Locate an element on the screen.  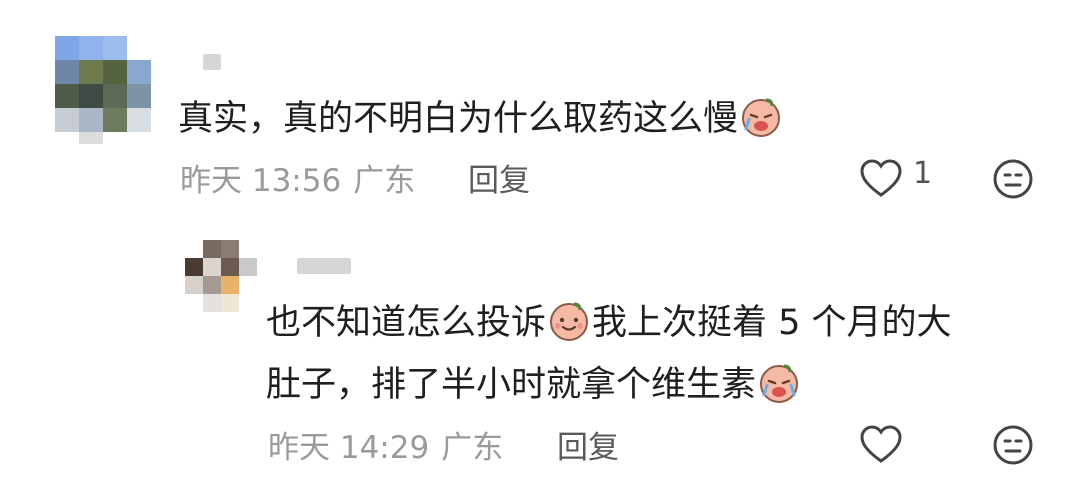
comment-text-part2: 我上次挺着 5 个月的大 is located at coordinates (772, 323).